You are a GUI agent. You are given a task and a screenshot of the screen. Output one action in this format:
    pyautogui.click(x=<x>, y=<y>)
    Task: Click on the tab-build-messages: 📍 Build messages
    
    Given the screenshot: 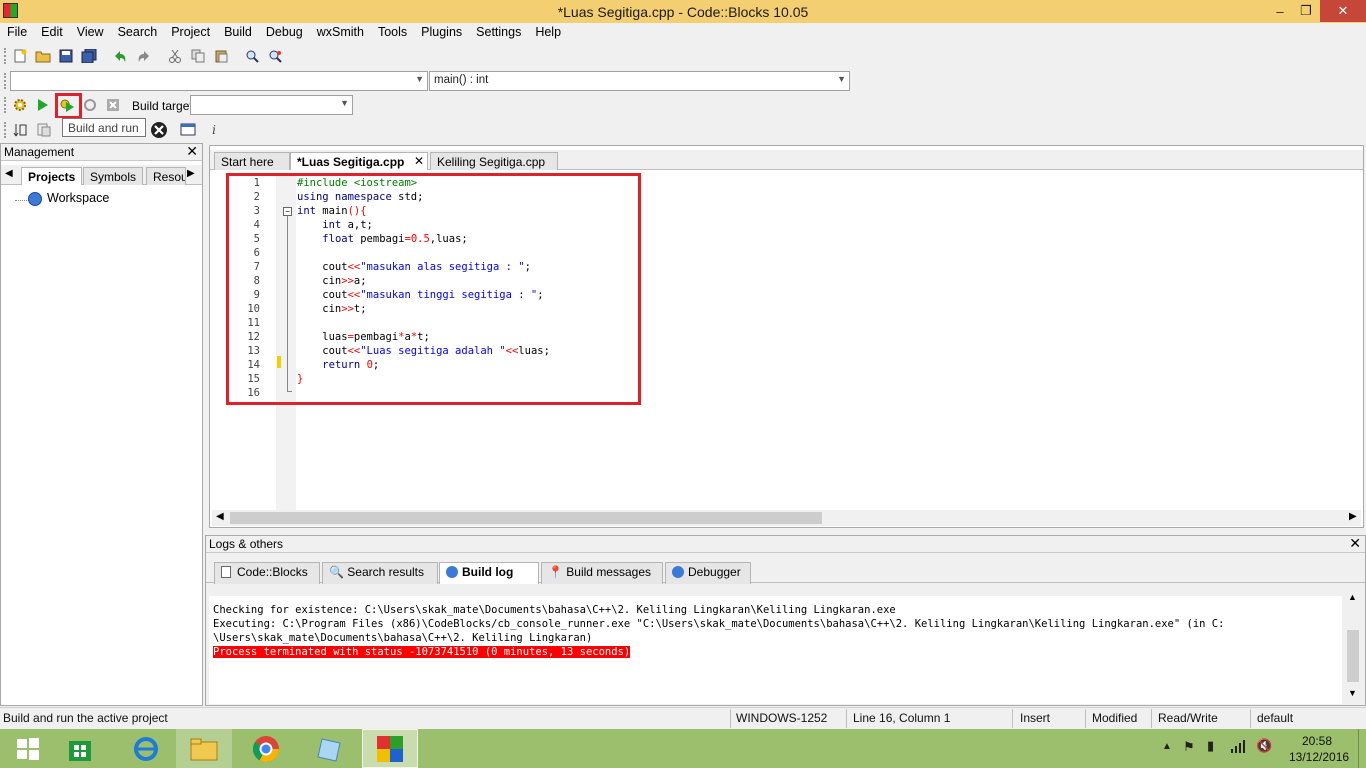 What is the action you would take?
    pyautogui.click(x=602, y=573)
    